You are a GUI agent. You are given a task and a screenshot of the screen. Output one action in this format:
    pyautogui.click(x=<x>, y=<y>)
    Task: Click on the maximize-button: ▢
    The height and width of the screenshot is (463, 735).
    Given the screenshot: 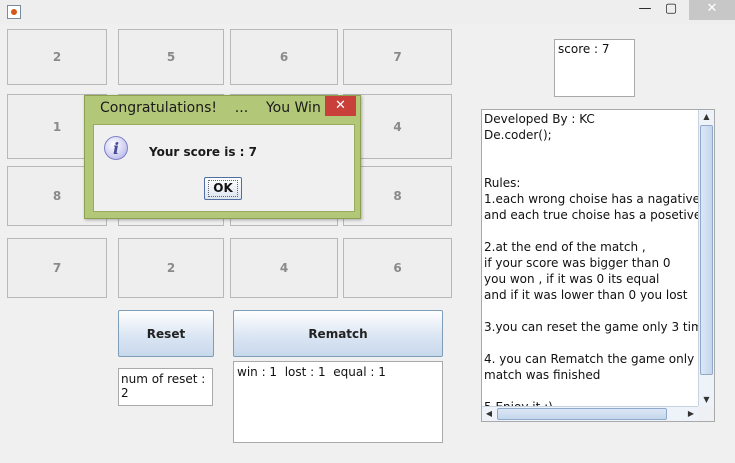 What is the action you would take?
    pyautogui.click(x=671, y=10)
    